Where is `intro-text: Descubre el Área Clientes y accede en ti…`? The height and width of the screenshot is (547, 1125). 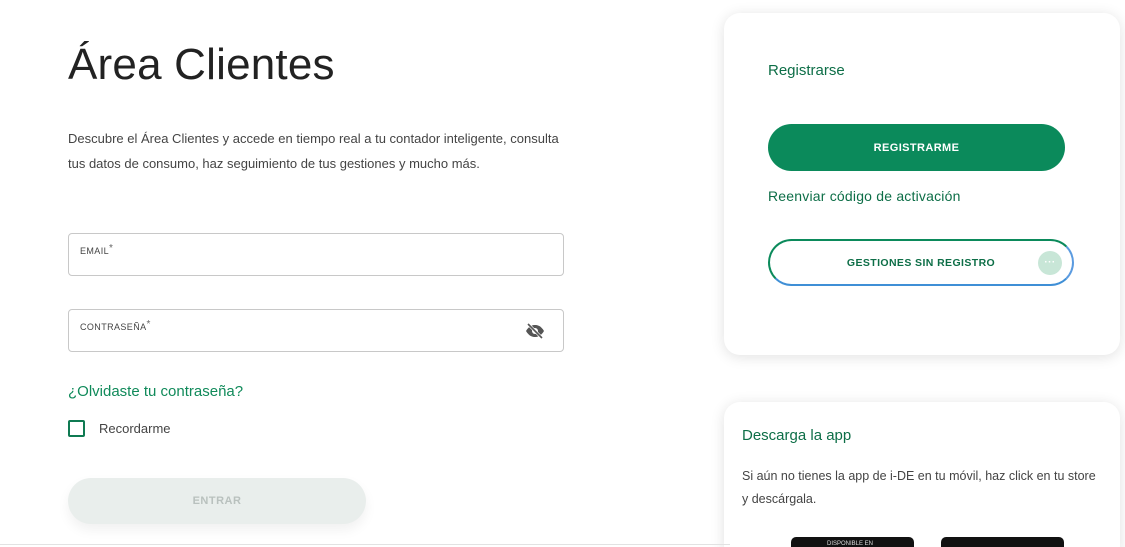
intro-text: Descubre el Área Clientes y accede en ti… is located at coordinates (313, 151).